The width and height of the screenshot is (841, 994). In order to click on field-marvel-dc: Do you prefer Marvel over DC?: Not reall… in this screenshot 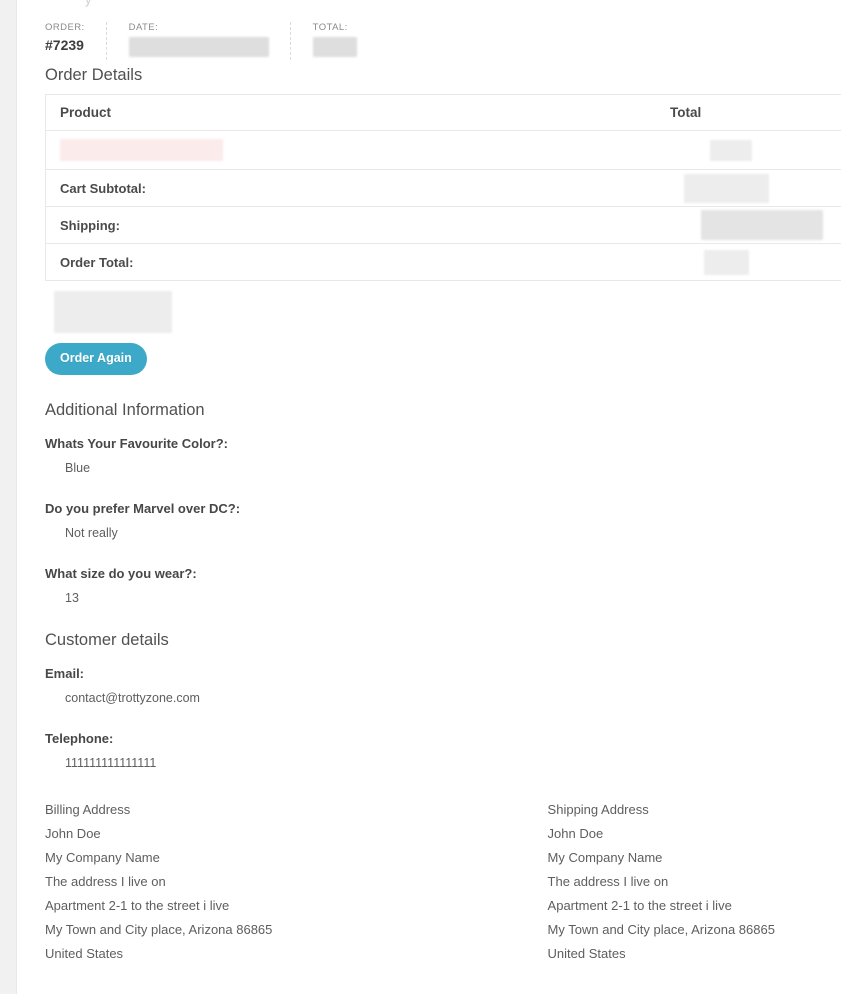, I will do `click(443, 521)`.